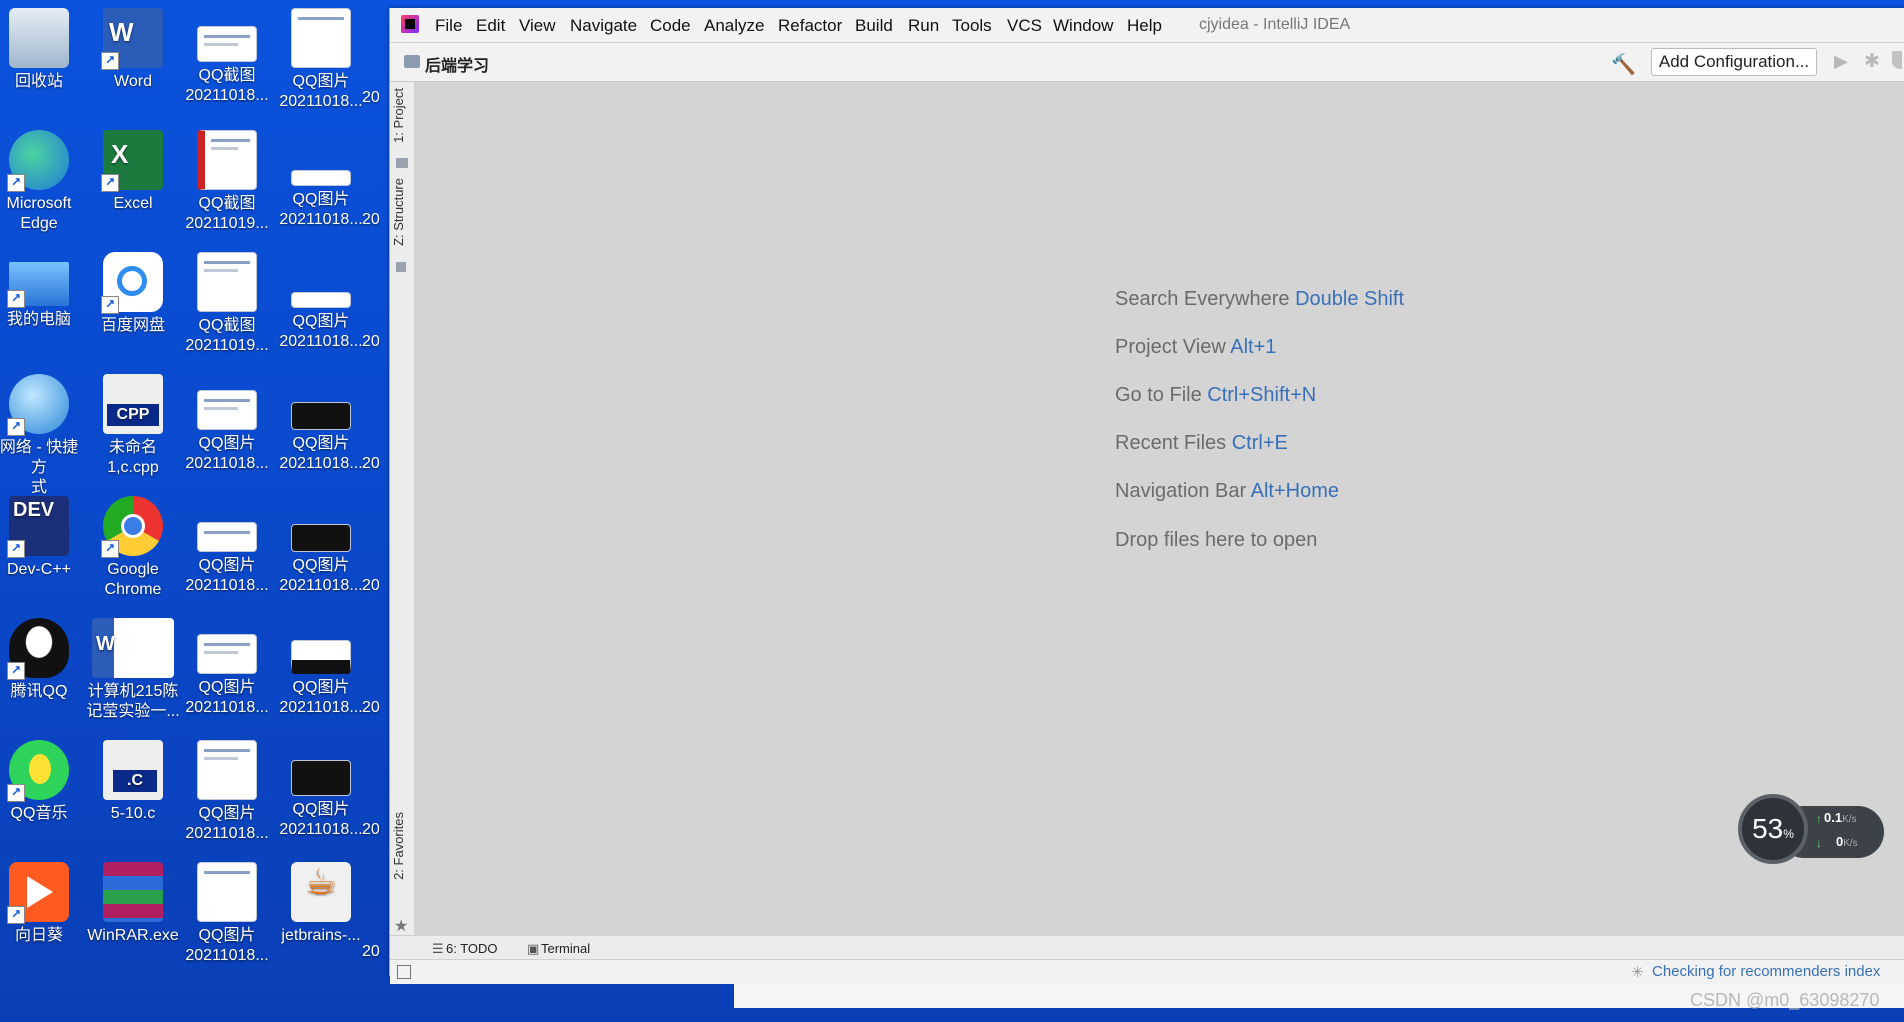 The image size is (1904, 1022). Describe the element at coordinates (1144, 26) in the screenshot. I see `menu-help: Help` at that location.